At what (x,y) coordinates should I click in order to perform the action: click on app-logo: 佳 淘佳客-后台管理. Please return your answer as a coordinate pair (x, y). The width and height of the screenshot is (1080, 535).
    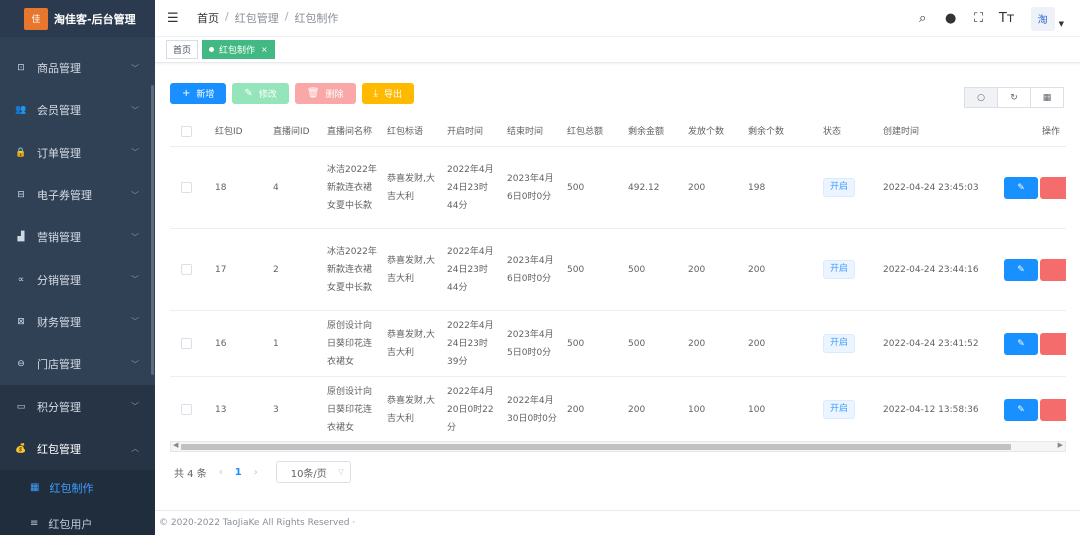
    Looking at the image, I should click on (77, 18).